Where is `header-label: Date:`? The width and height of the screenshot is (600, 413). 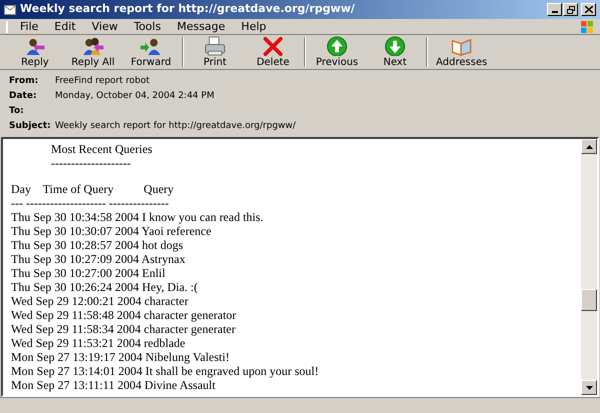
header-label: Date: is located at coordinates (23, 97).